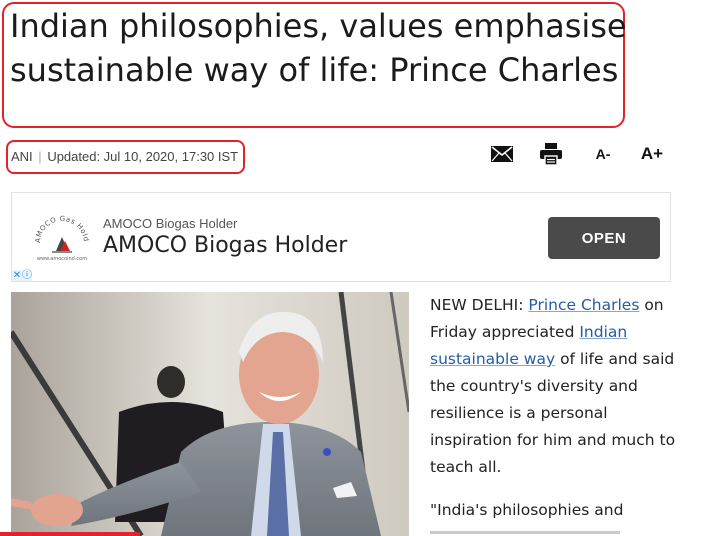  I want to click on paragraph-continuation, so click(540, 532).